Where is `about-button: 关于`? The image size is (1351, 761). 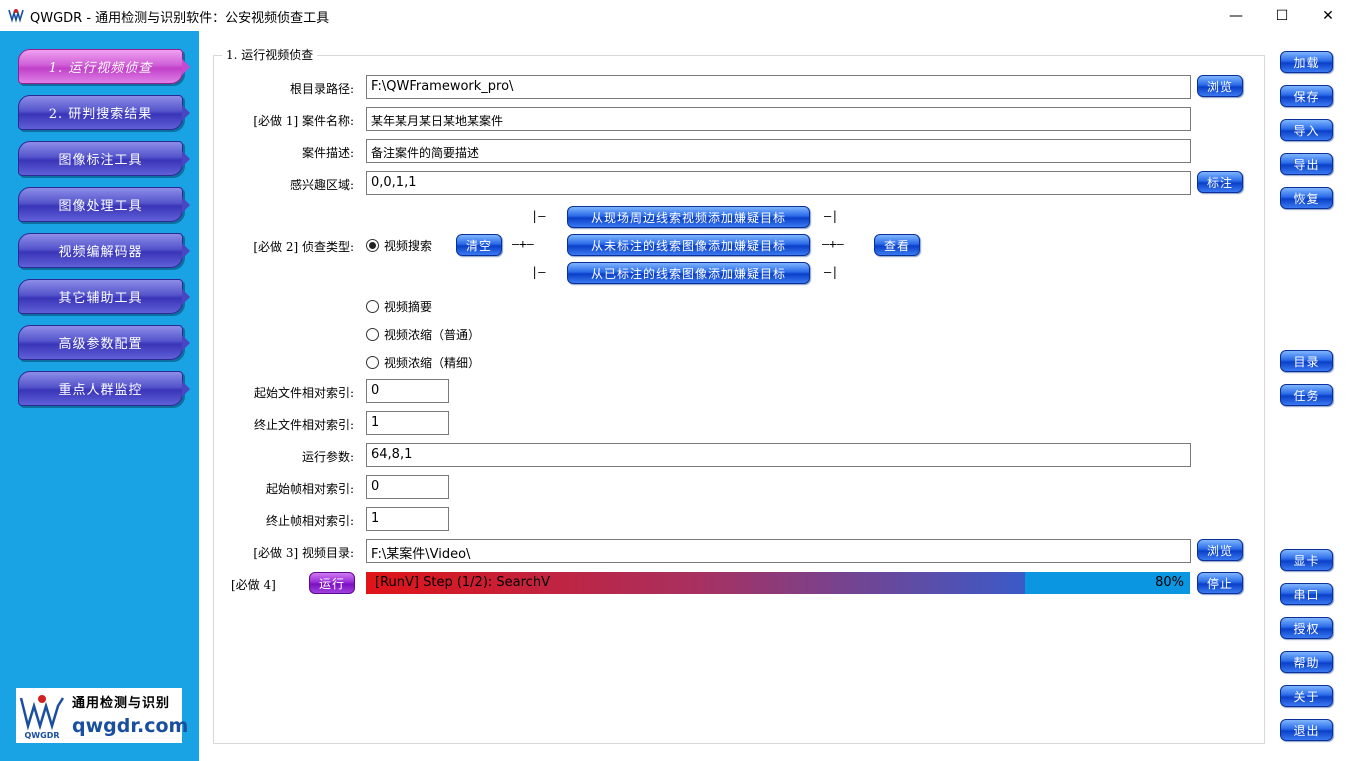
about-button: 关于 is located at coordinates (1306, 696).